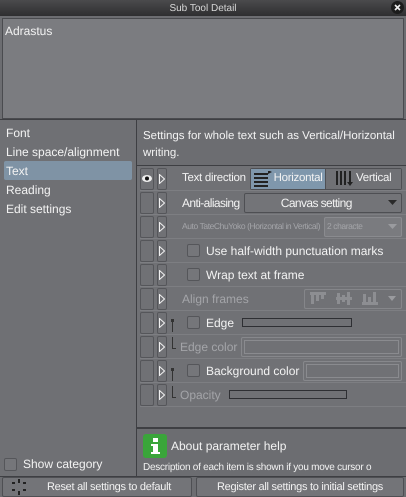 The image size is (406, 497). What do you see at coordinates (323, 202) in the screenshot?
I see `dropdown: Canvas setting` at bounding box center [323, 202].